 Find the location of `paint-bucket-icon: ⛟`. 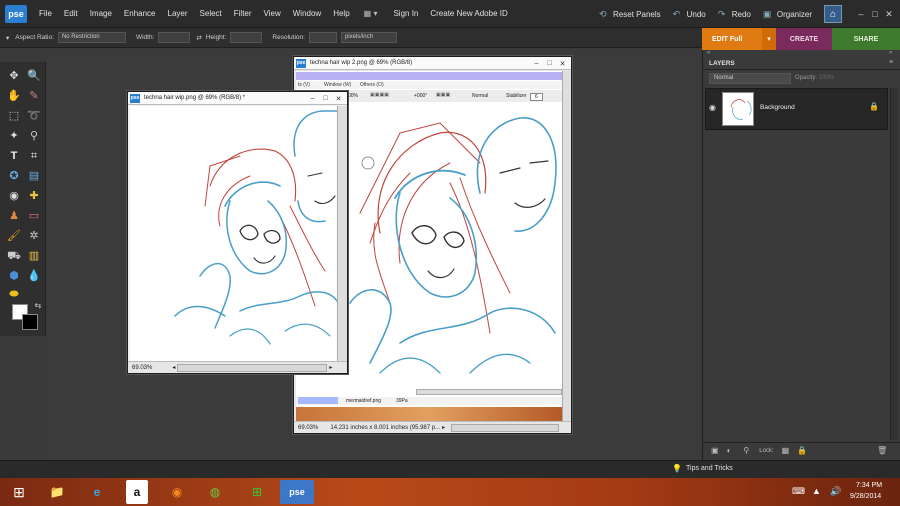

paint-bucket-icon: ⛟ is located at coordinates (14, 256).